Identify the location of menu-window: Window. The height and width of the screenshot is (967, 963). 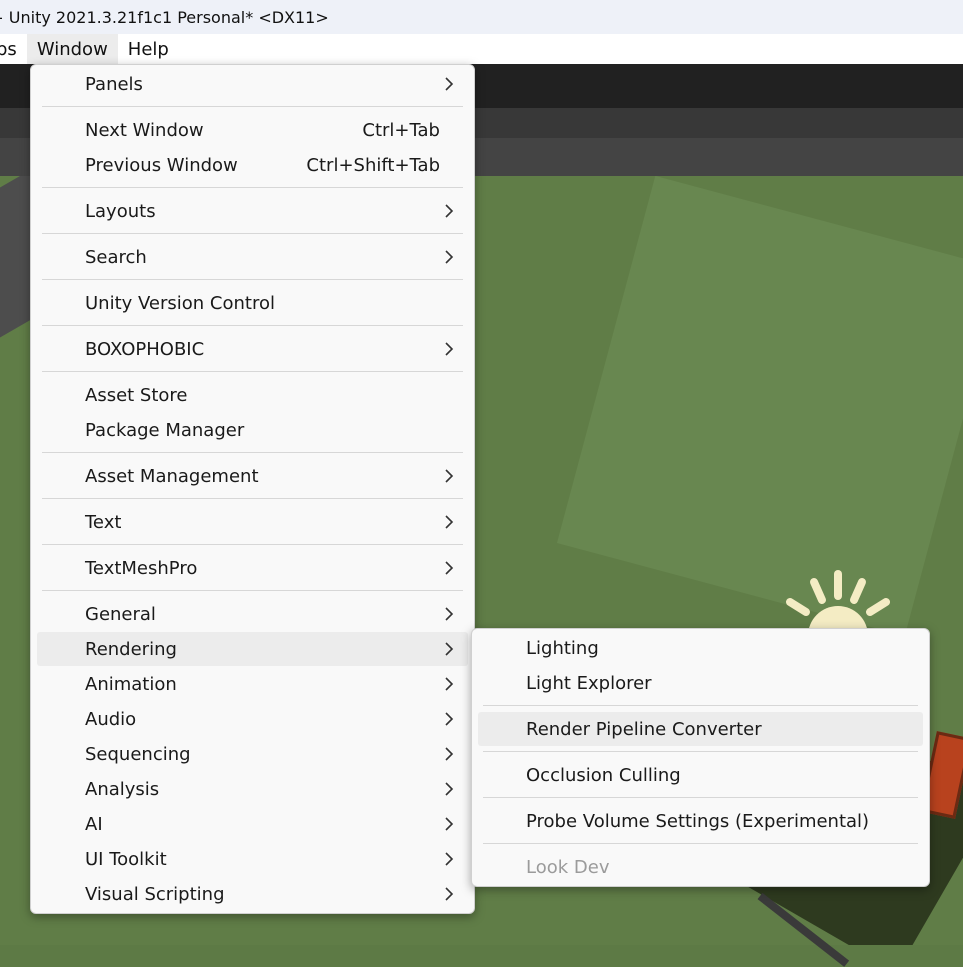
(72, 49).